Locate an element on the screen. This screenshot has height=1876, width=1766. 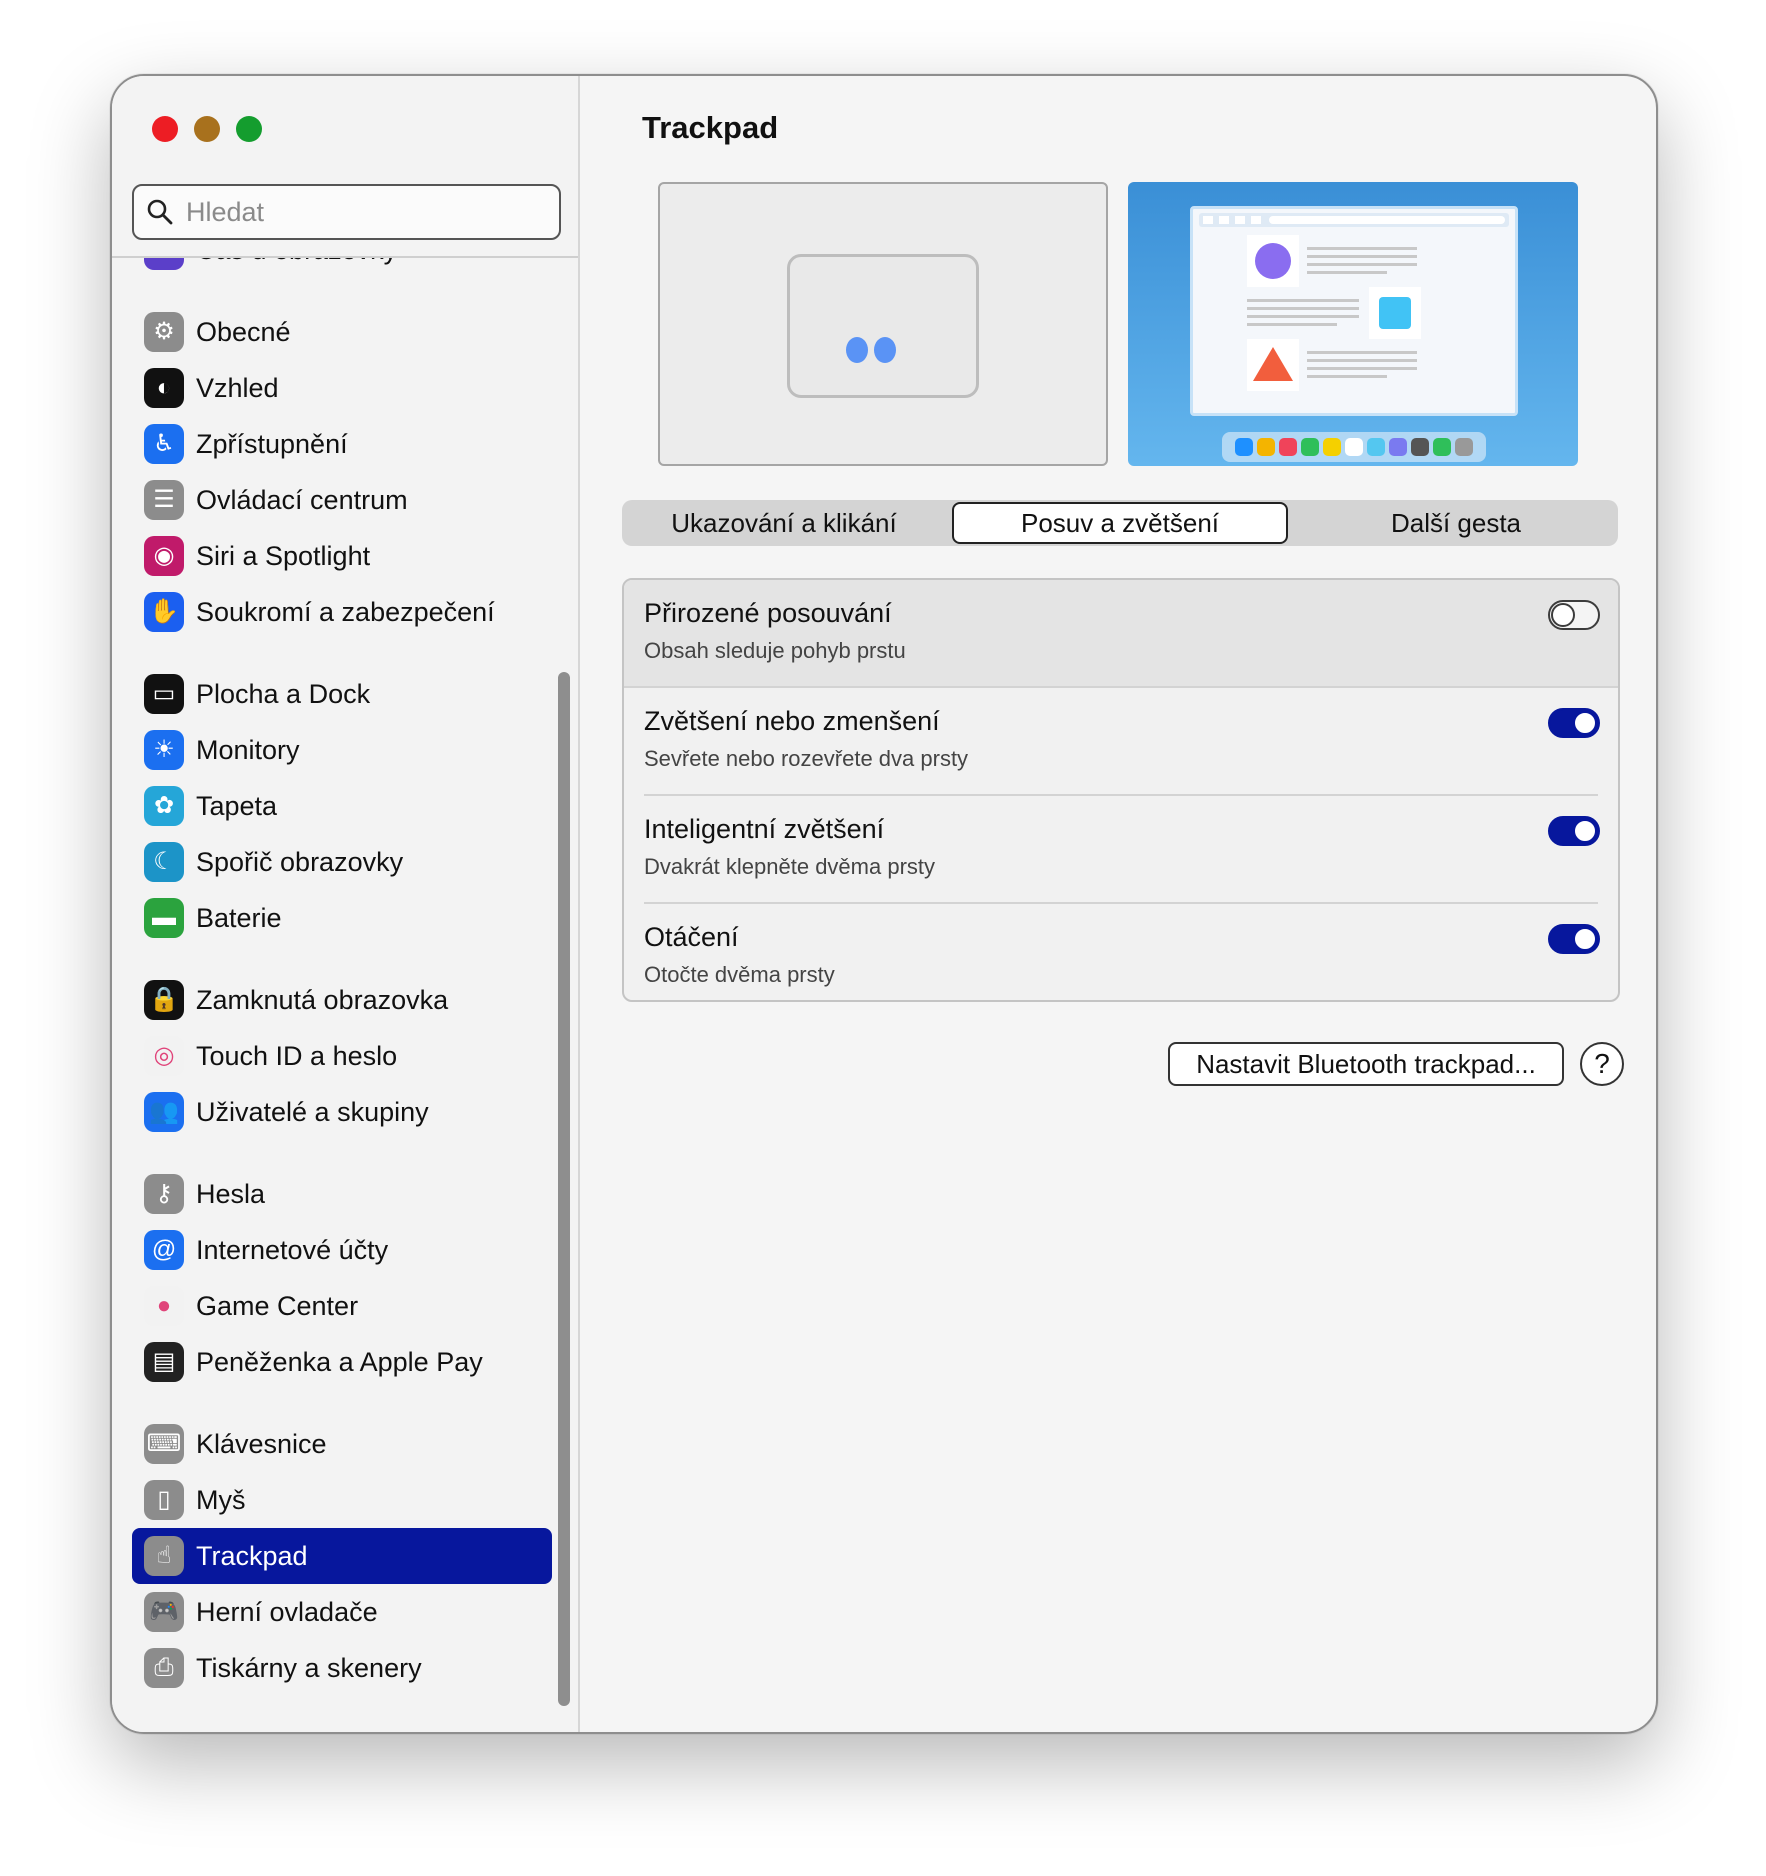
setting-description: Otočte dvěma prsty is located at coordinates (739, 974).